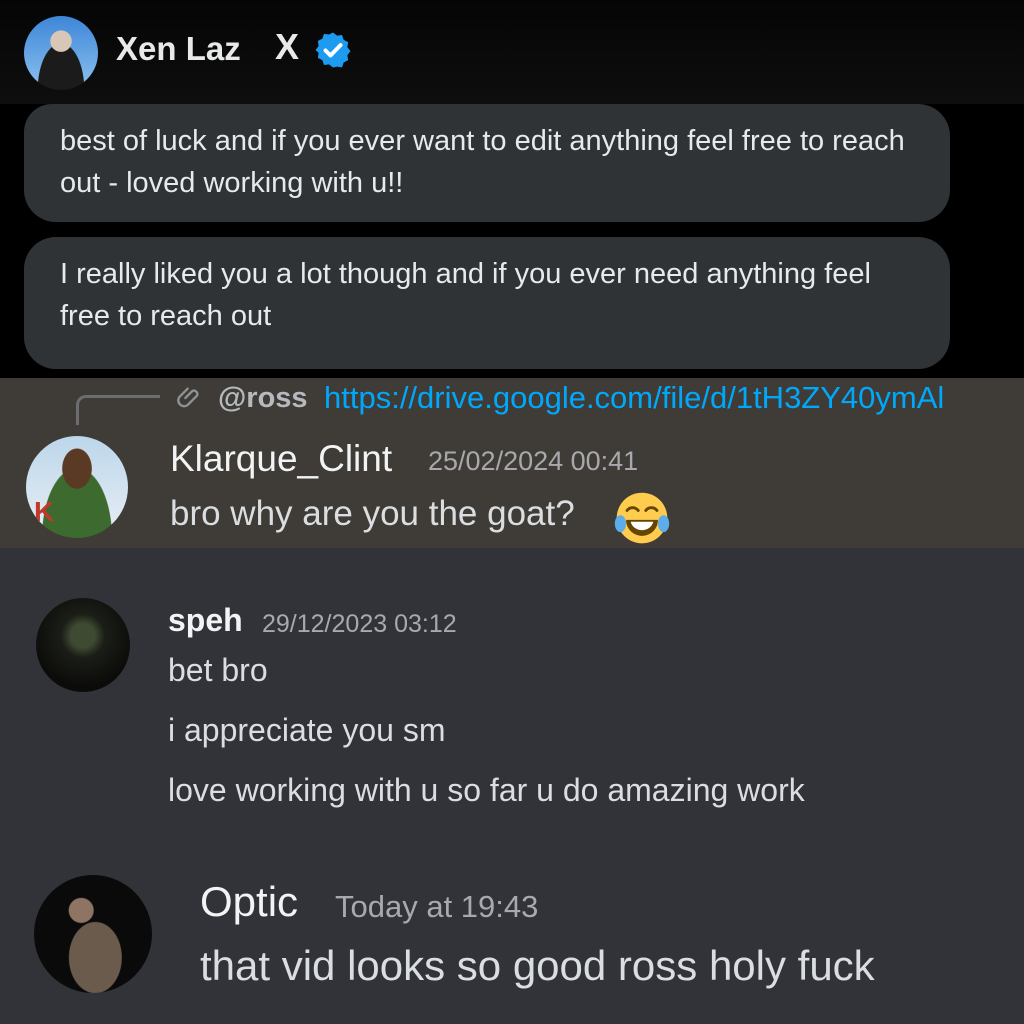 This screenshot has width=1024, height=1024. Describe the element at coordinates (205, 620) in the screenshot. I see `message-author: speh` at that location.